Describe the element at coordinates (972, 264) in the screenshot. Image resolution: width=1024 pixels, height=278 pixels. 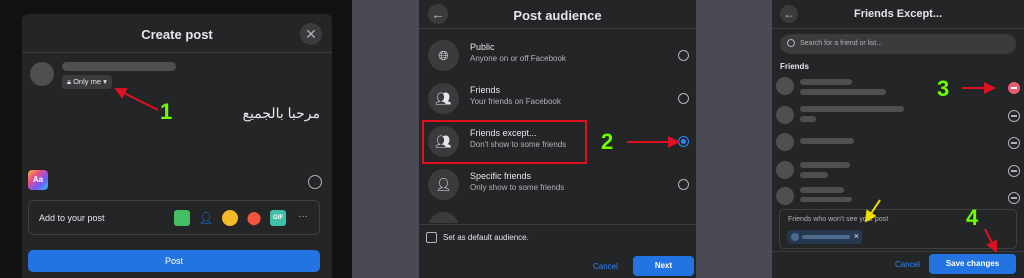
I see `save-changes-button: Save changes` at that location.